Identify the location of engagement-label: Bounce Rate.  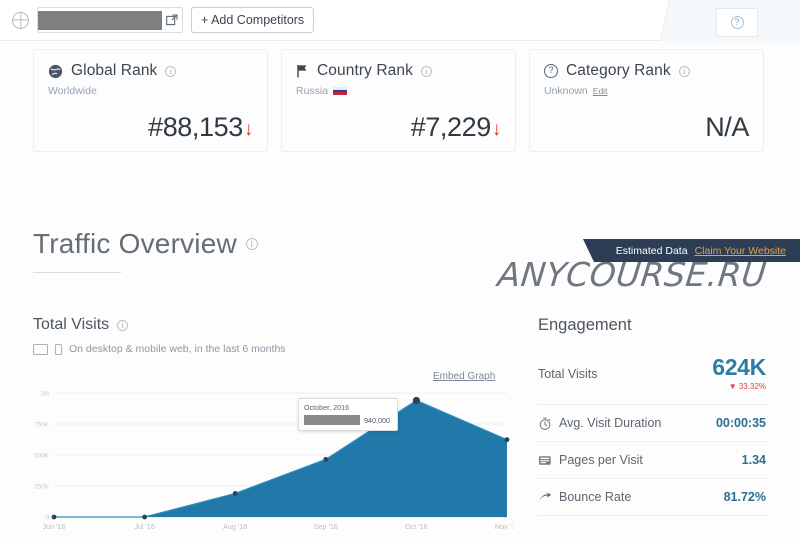
(595, 497).